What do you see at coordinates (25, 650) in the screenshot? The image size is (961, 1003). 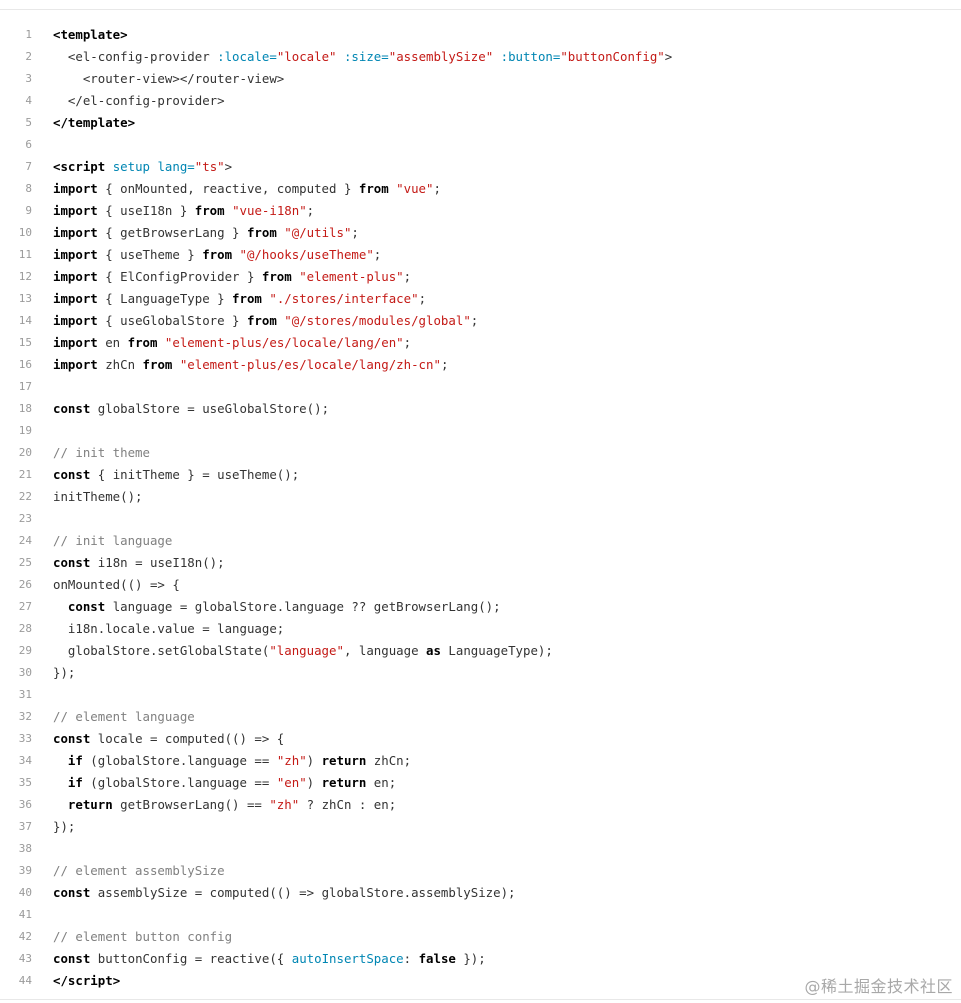 I see `line-number: 29` at bounding box center [25, 650].